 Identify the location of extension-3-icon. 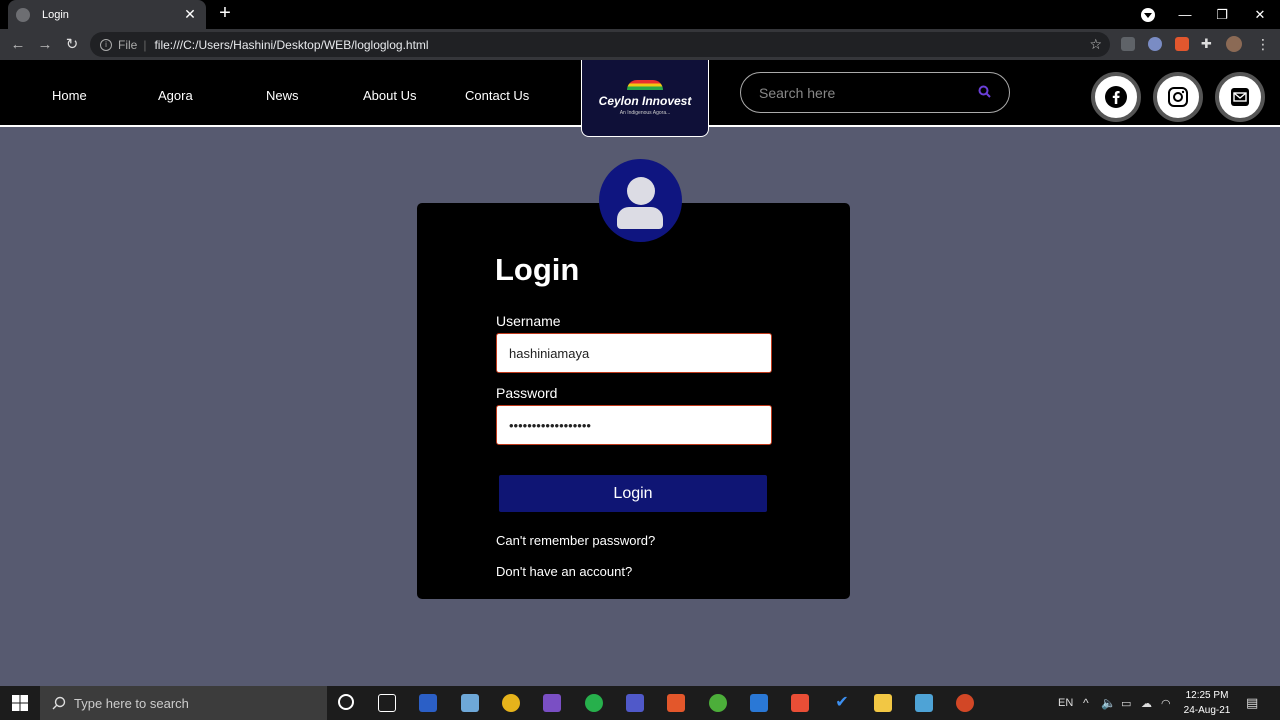
(1182, 44).